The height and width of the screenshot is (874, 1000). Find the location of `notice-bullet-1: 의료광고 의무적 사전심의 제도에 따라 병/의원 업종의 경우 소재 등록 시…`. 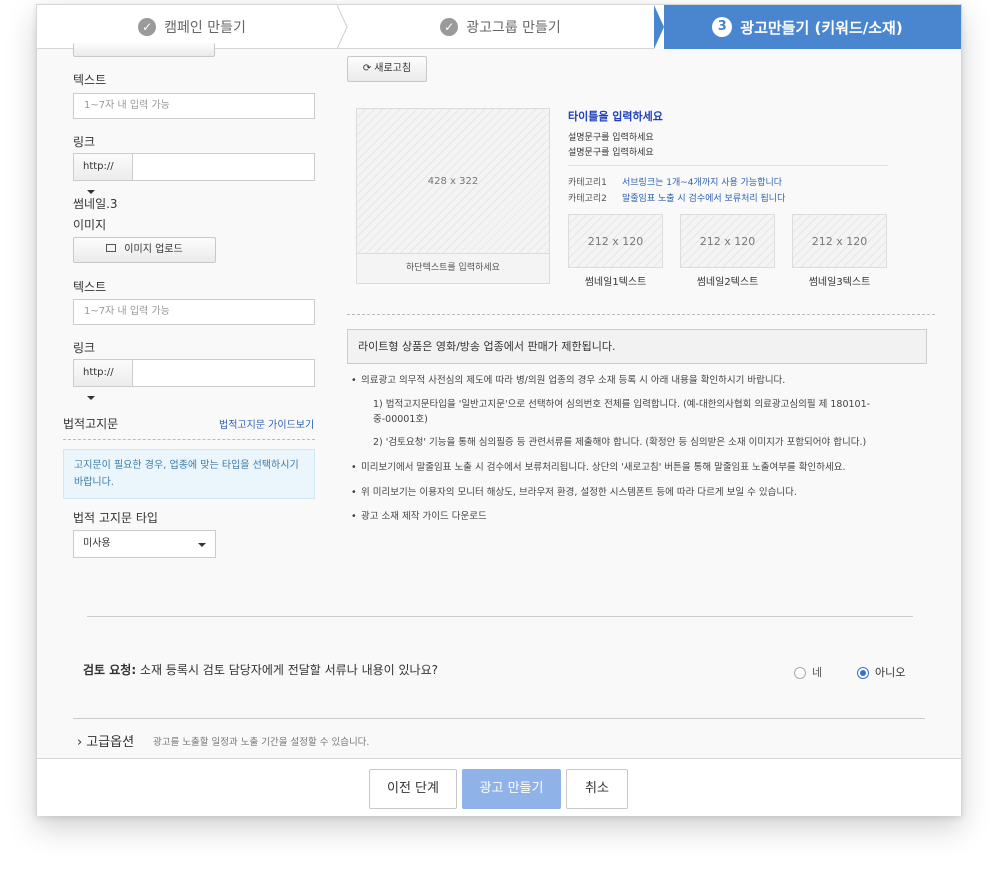

notice-bullet-1: 의료광고 의무적 사전심의 제도에 따라 병/의원 업종의 경우 소재 등록 시… is located at coordinates (568, 380).